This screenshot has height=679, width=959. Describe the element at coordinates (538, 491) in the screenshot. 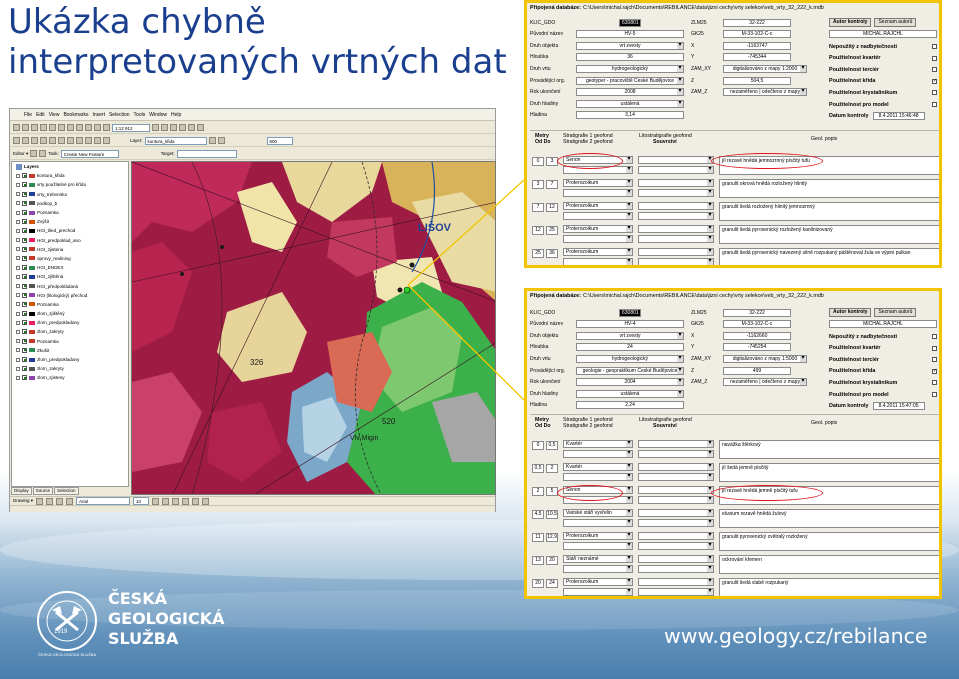

I see `depth-from: 2` at that location.